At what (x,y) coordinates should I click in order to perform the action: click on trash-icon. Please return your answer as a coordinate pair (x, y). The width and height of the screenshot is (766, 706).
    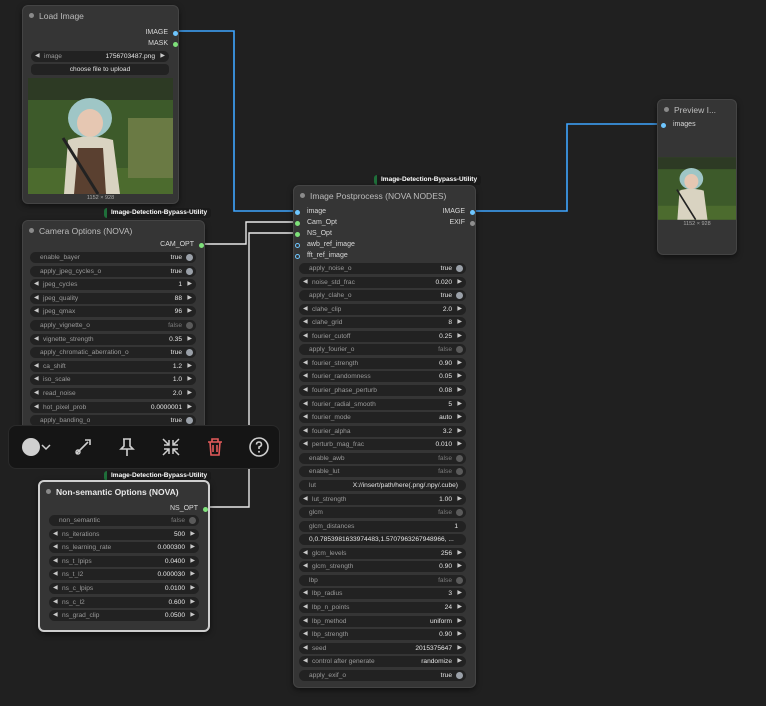
    Looking at the image, I should click on (215, 447).